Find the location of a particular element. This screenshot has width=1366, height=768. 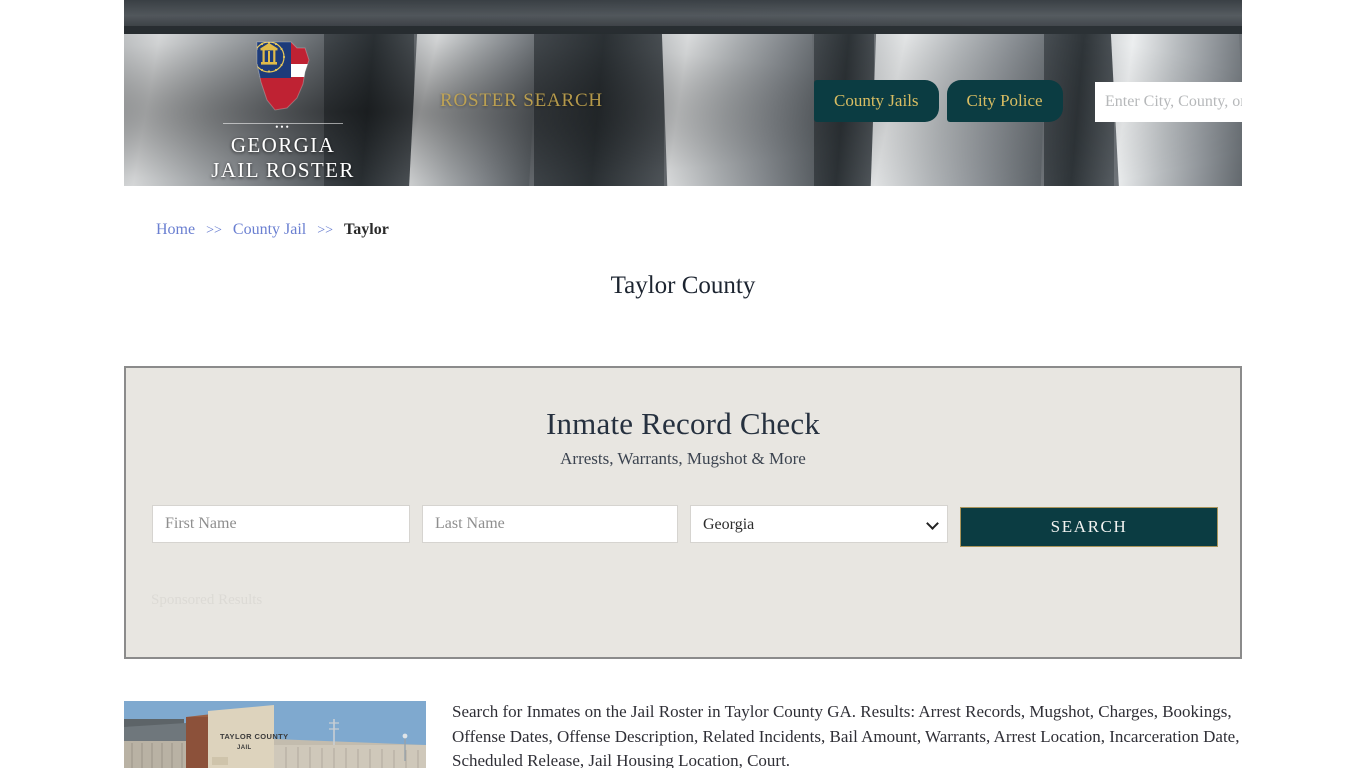

first-name-input is located at coordinates (281, 524).